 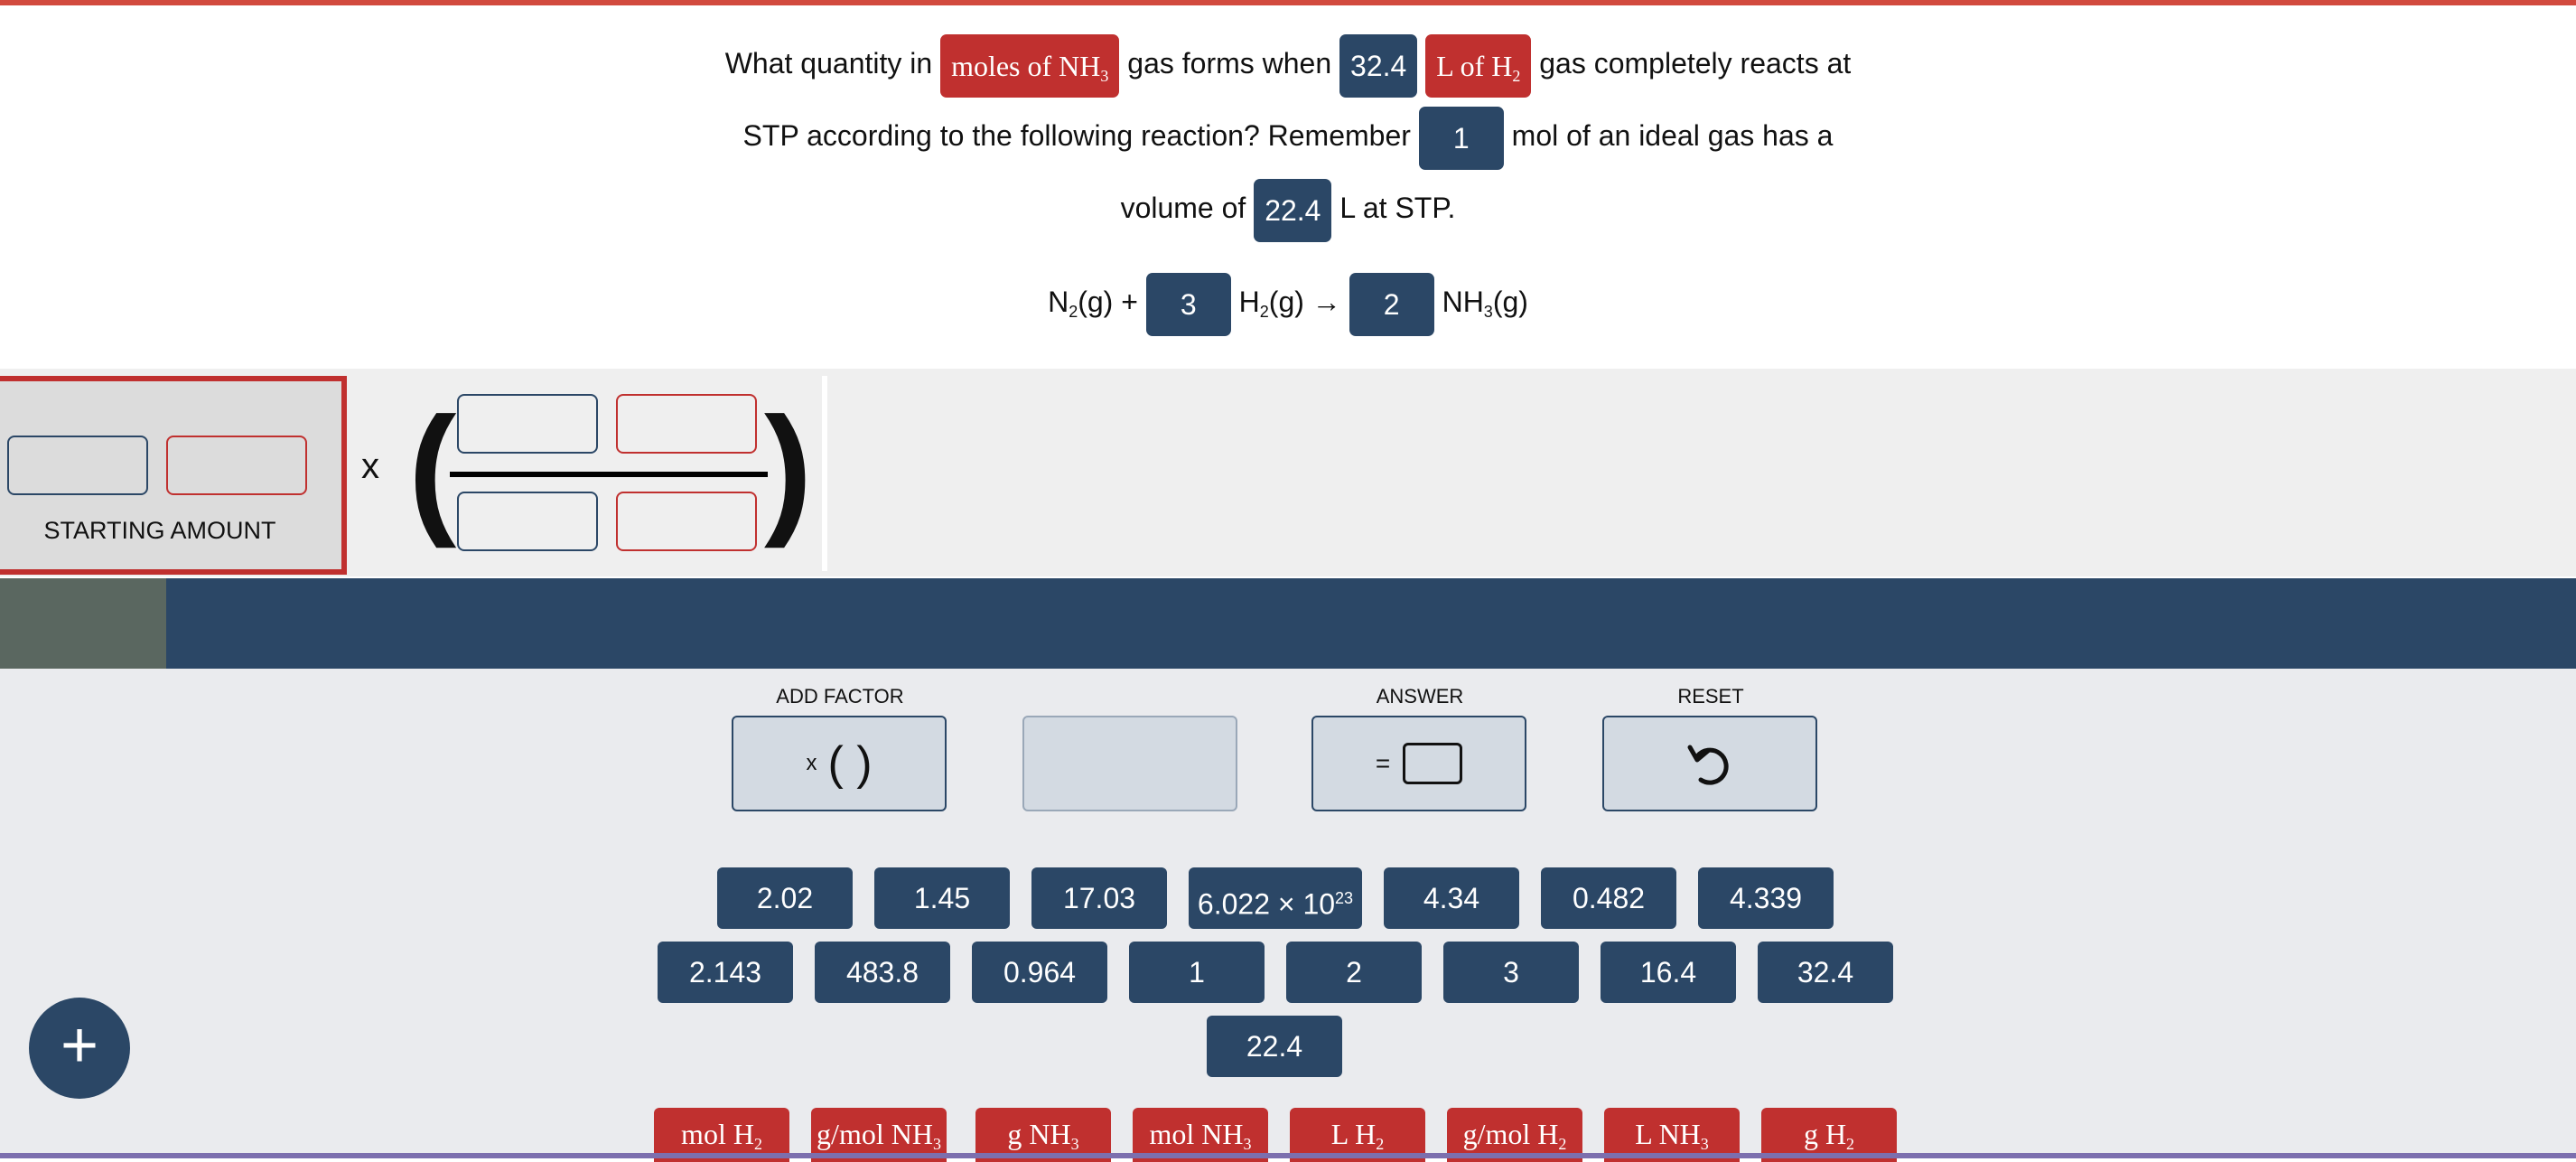 What do you see at coordinates (1825, 1134) in the screenshot?
I see `unit-text: g H` at bounding box center [1825, 1134].